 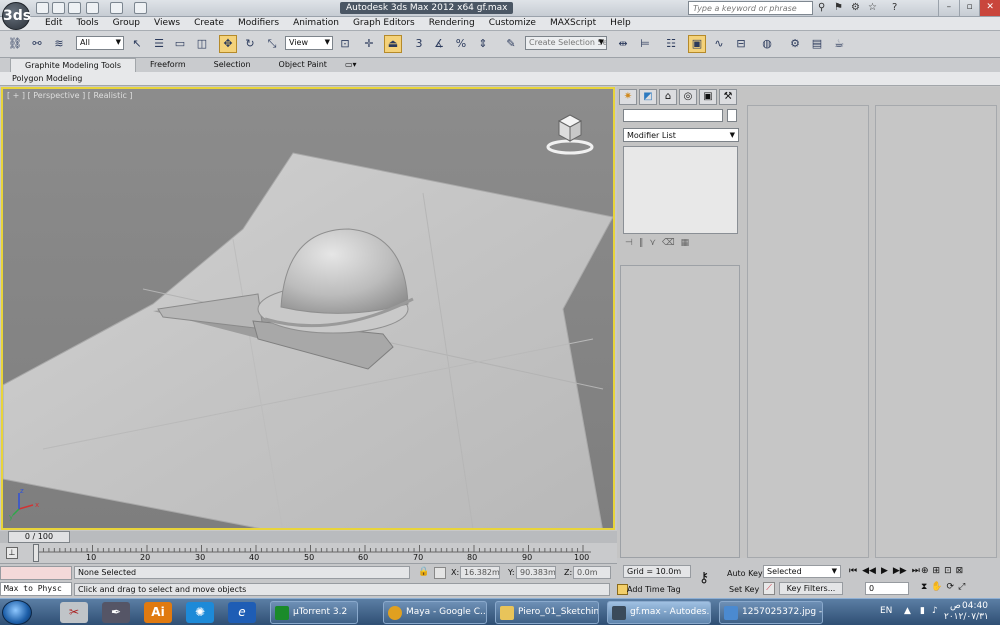 I want to click on go-to-start-icon: ⏮, so click(x=853, y=571).